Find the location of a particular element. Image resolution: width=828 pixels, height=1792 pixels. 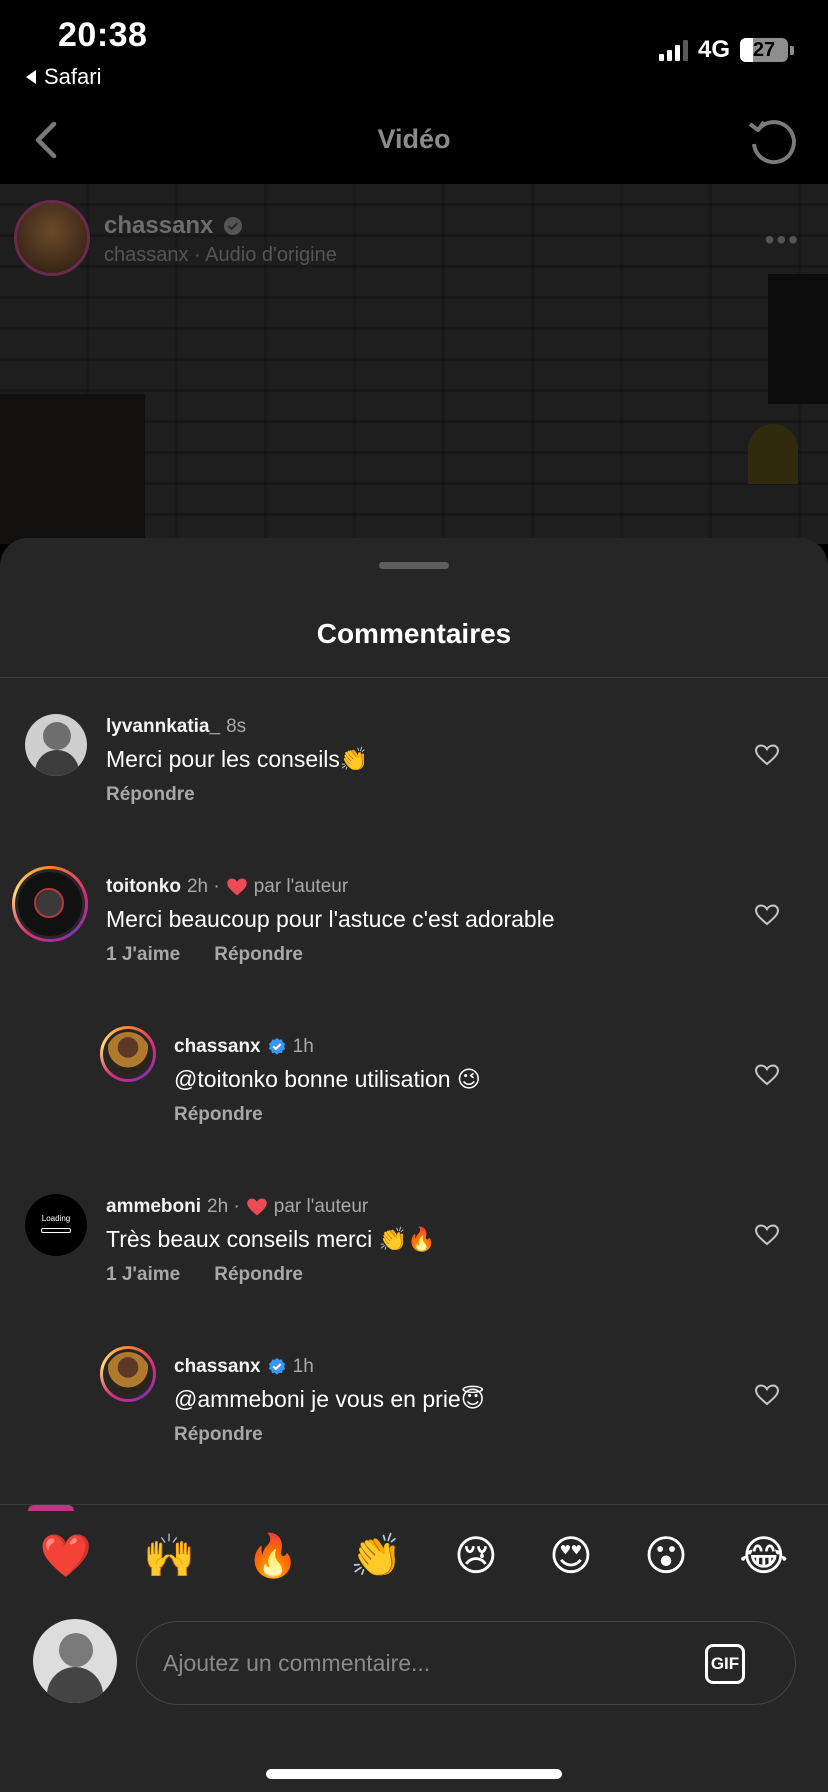

status-bar: 20:38 Safari 4G 27 is located at coordinates (414, 48).